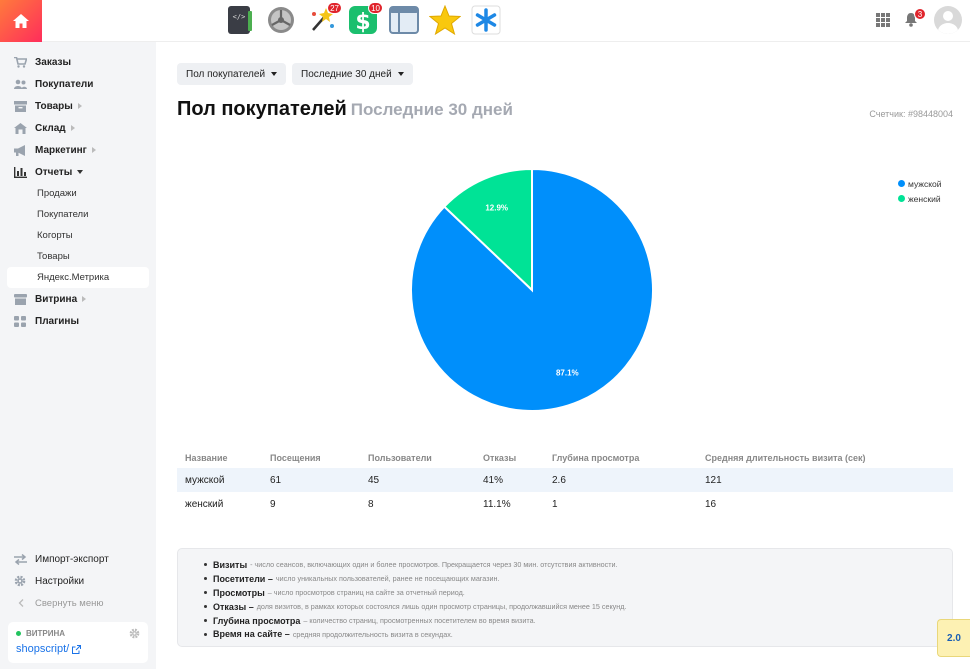 Image resolution: width=970 pixels, height=669 pixels. I want to click on table-row: женский 9 8 11.1% 1 16, so click(565, 504).